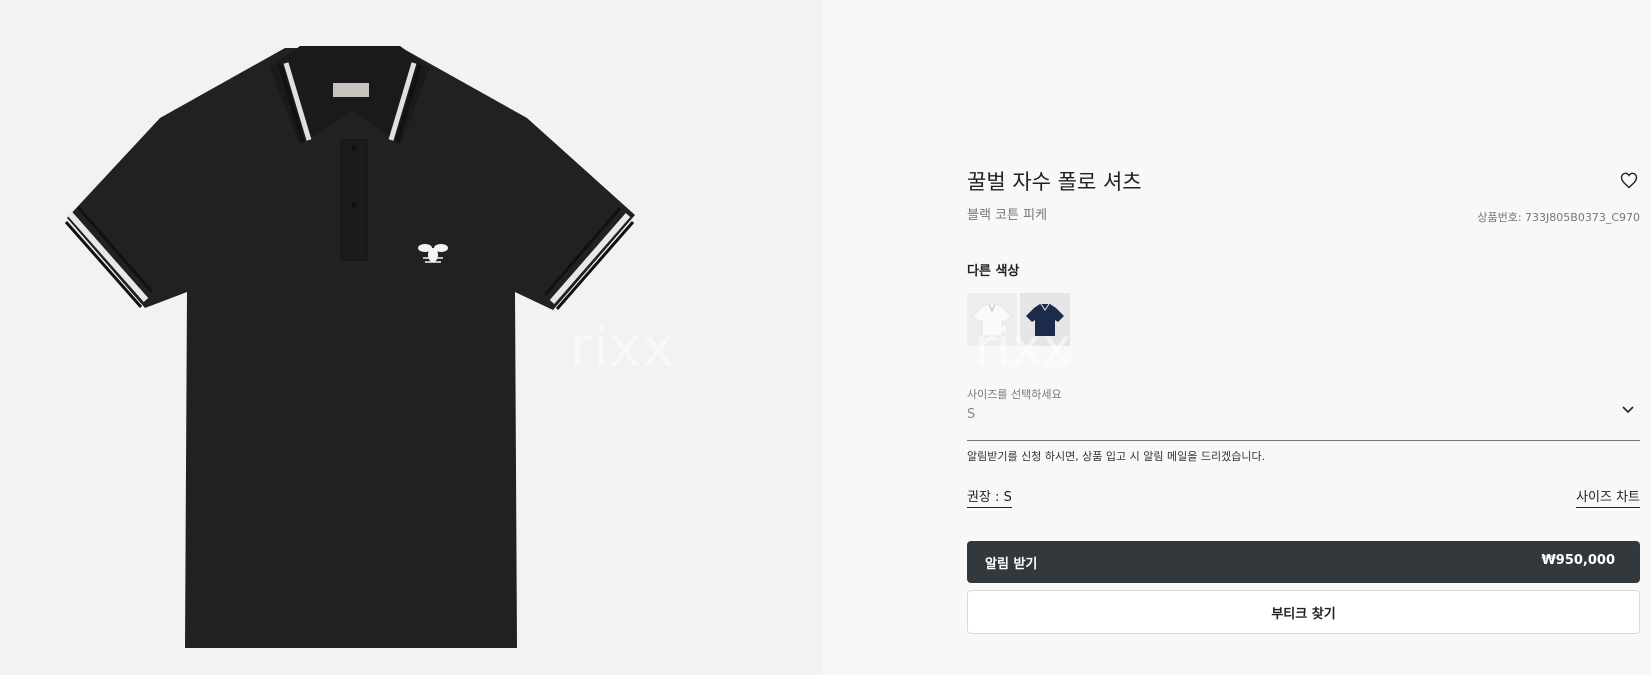 This screenshot has height=675, width=1651. Describe the element at coordinates (1558, 217) in the screenshot. I see `product-number: 상품번호: 733J805B0373_C970` at that location.